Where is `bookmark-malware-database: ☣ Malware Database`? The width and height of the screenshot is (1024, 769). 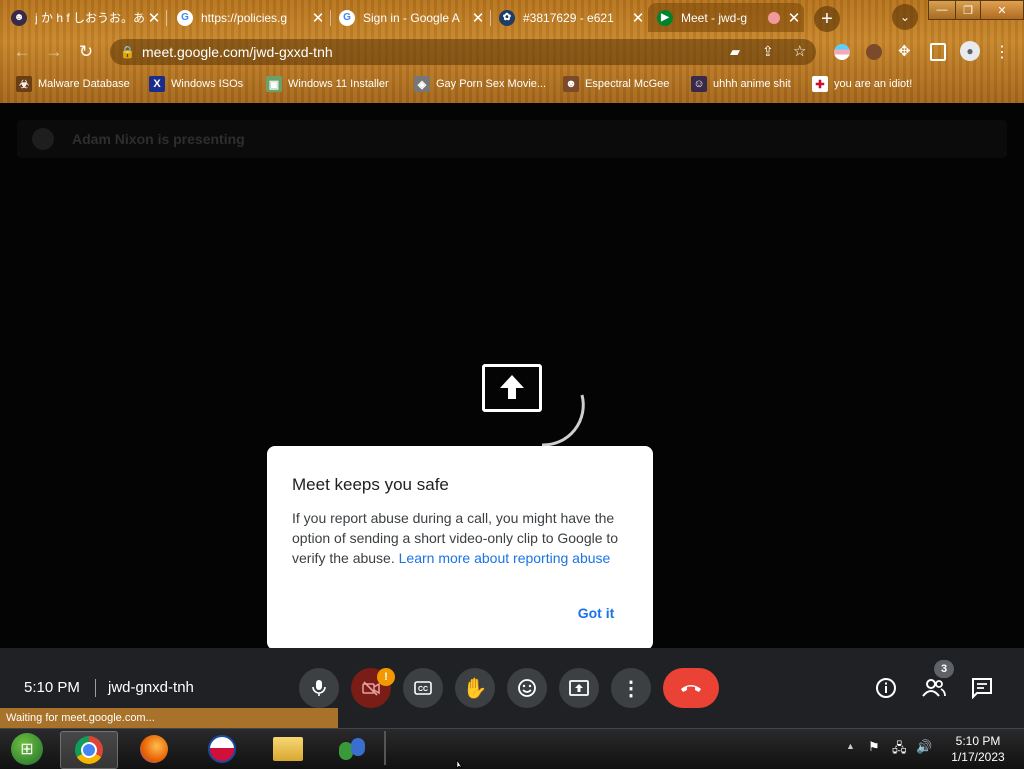 bookmark-malware-database: ☣ Malware Database is located at coordinates (73, 84).